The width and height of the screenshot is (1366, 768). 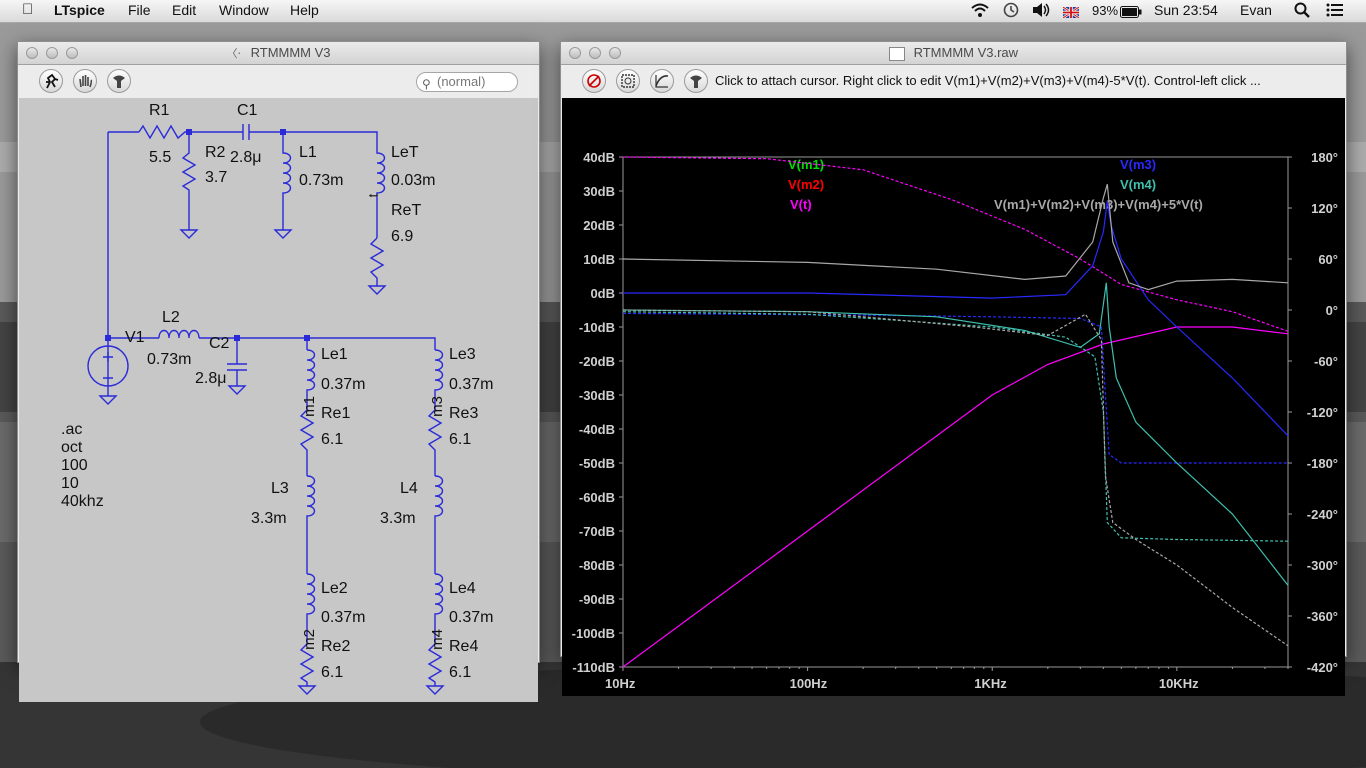 What do you see at coordinates (398, 518) in the screenshot?
I see `l4-value: 3.3m` at bounding box center [398, 518].